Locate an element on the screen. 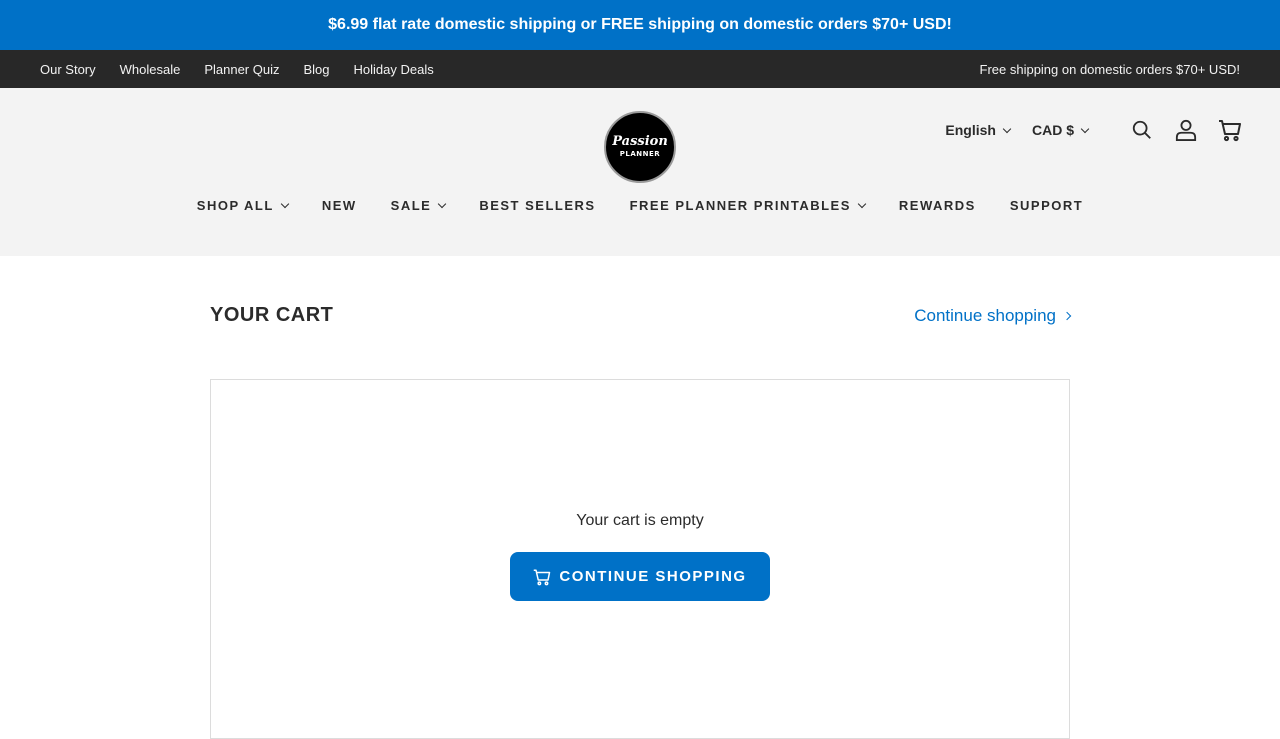 This screenshot has width=1280, height=739. nav-label: BEST SELLERS is located at coordinates (537, 205).